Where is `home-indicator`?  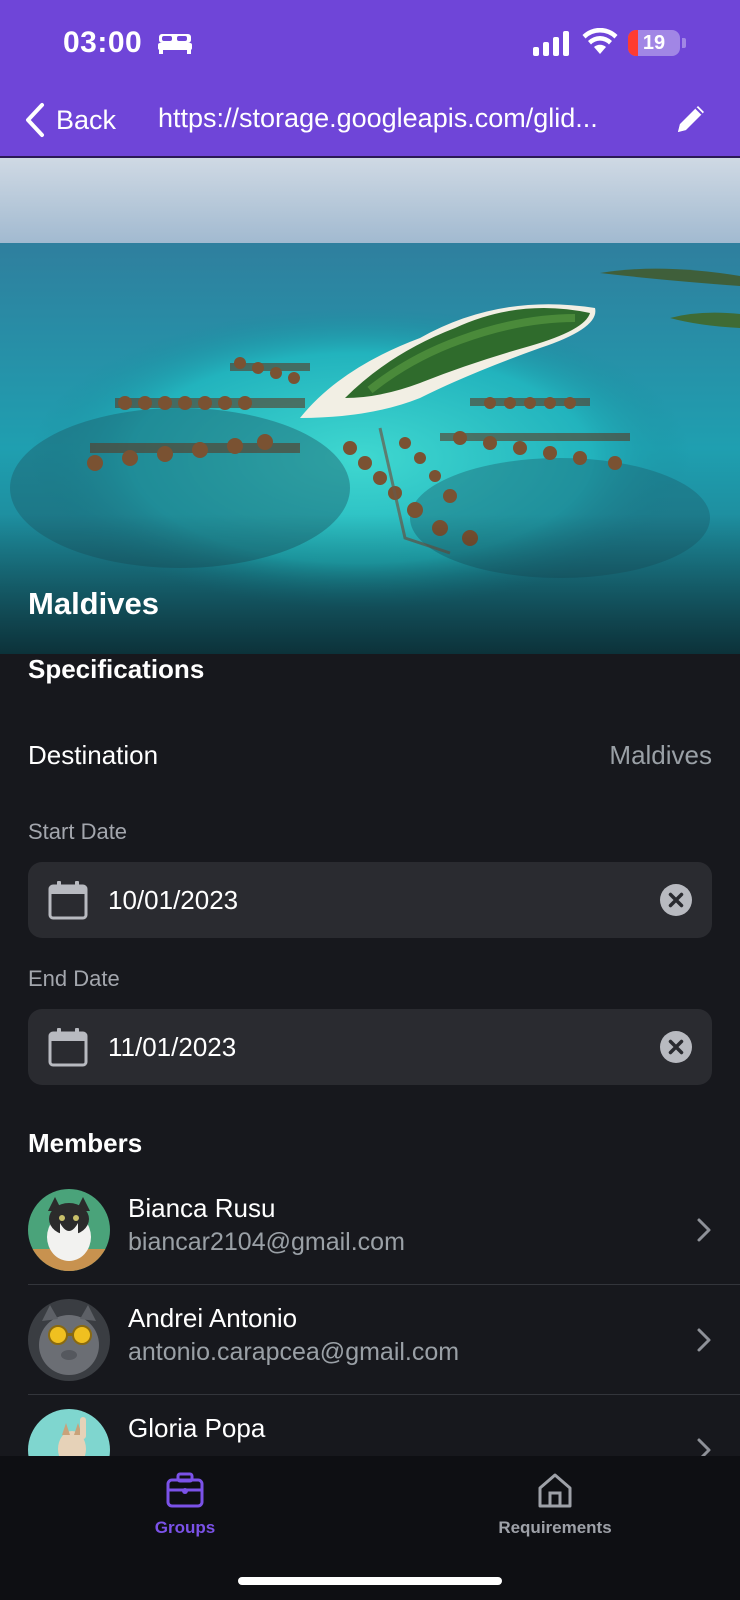
home-indicator is located at coordinates (370, 1581).